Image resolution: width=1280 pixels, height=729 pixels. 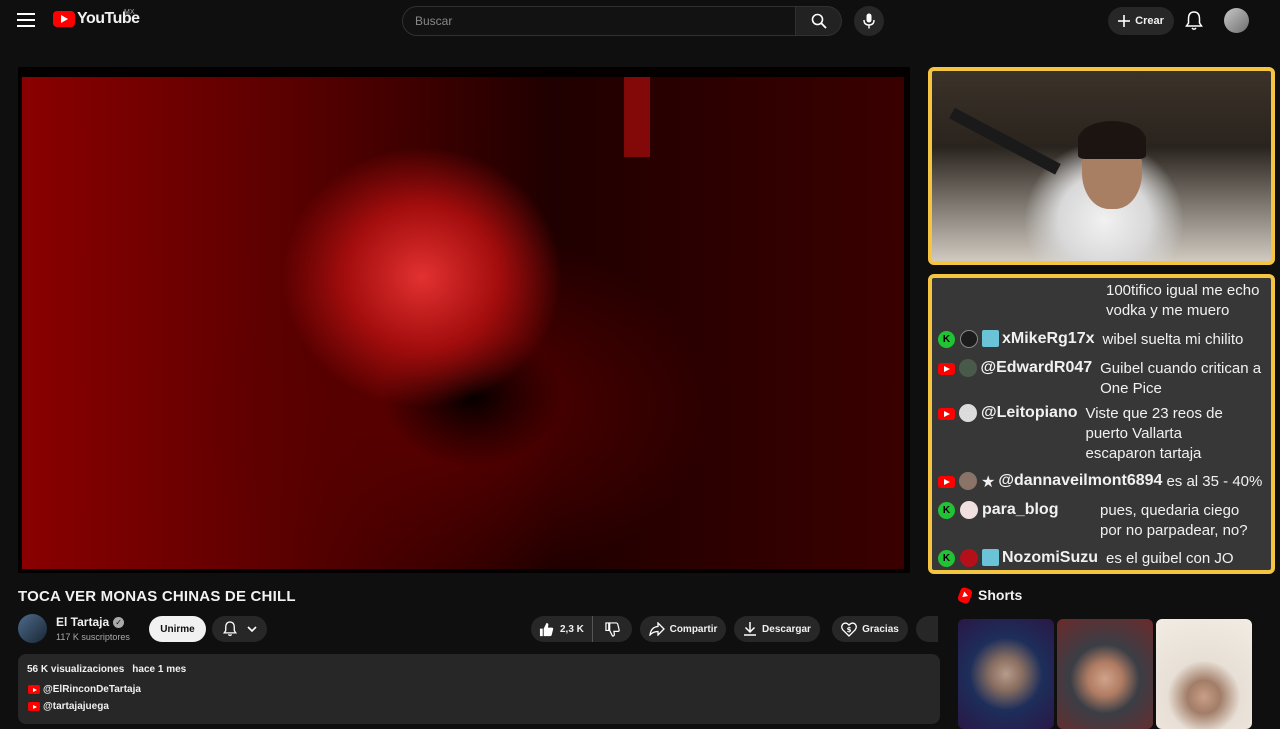 I want to click on channel-link: @tartajajuega, so click(x=68, y=706).